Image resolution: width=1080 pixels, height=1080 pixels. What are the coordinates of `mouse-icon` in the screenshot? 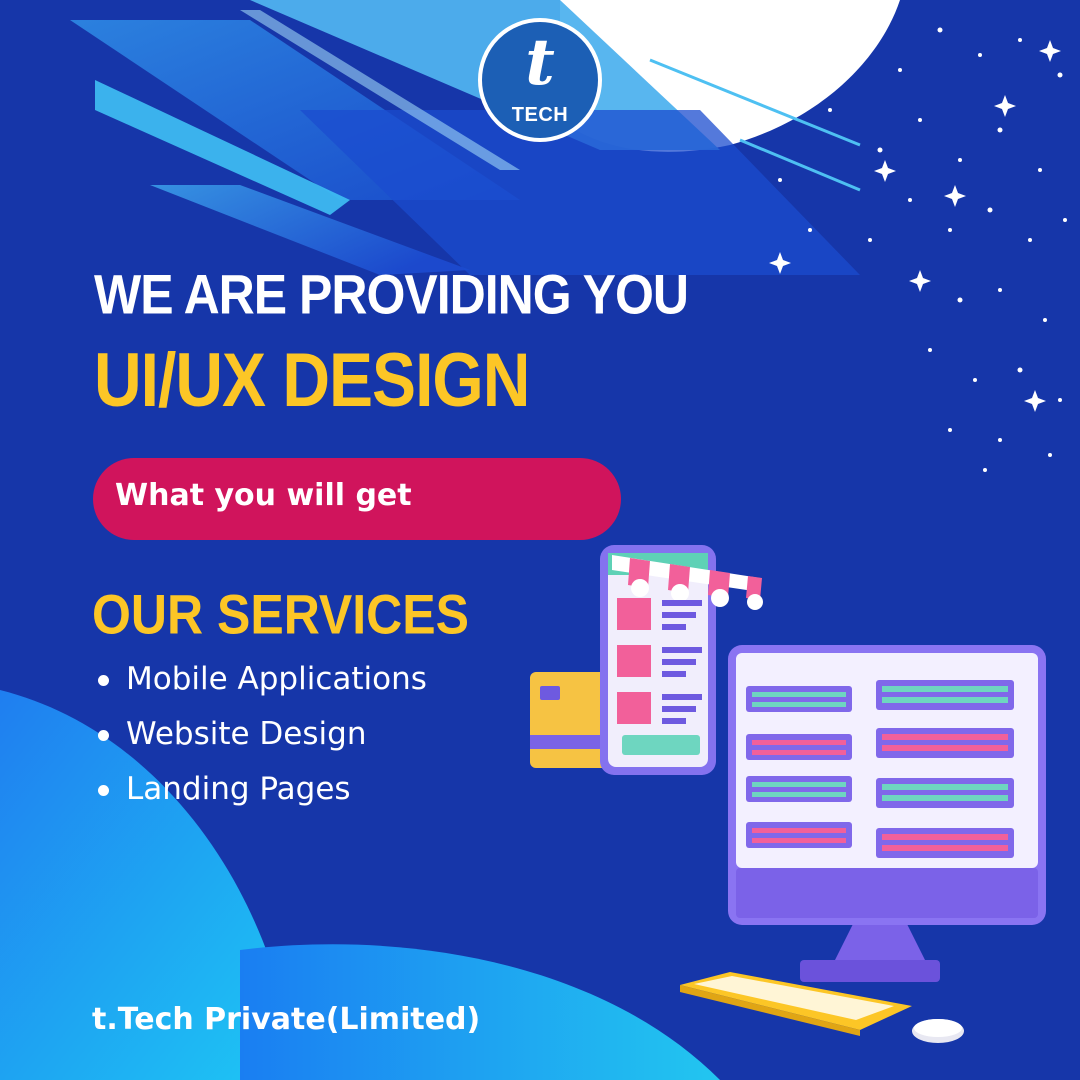 It's located at (938, 1031).